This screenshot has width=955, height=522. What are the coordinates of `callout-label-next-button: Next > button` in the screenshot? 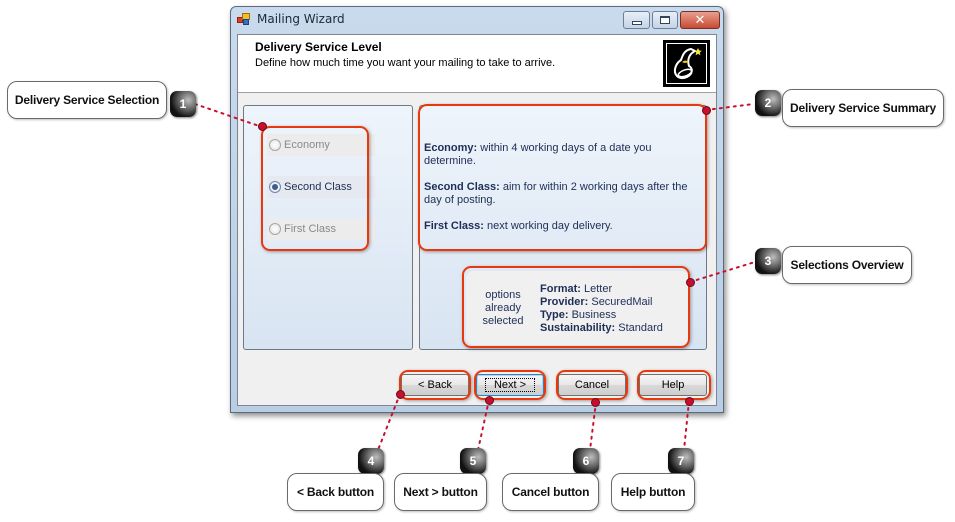 It's located at (440, 492).